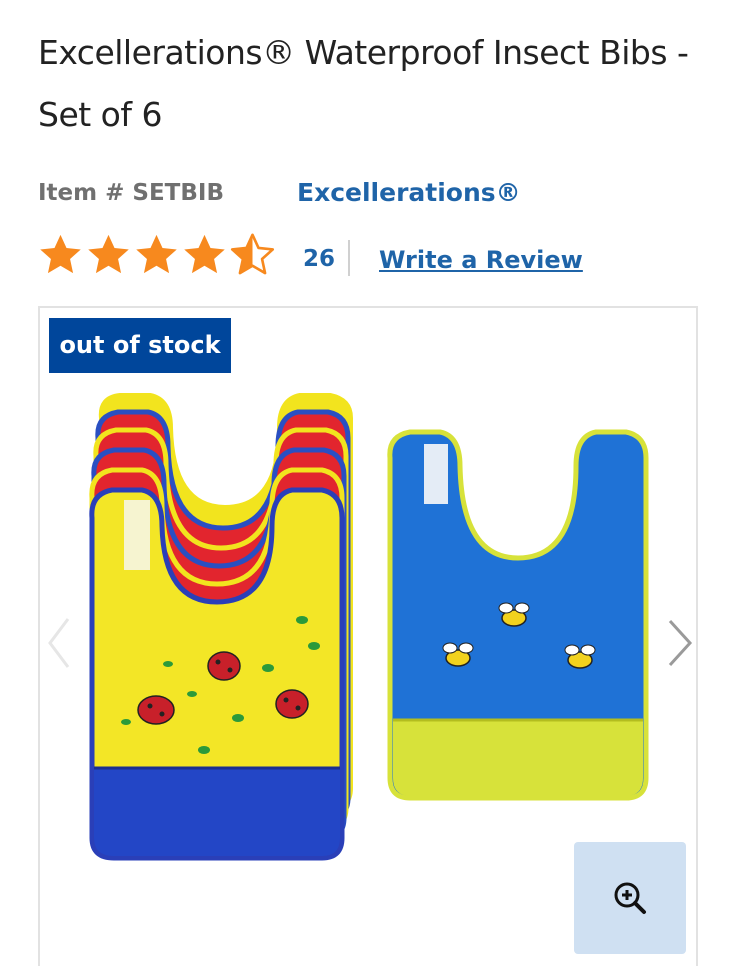 The height and width of the screenshot is (966, 736). I want to click on bib-blue, so click(518, 615).